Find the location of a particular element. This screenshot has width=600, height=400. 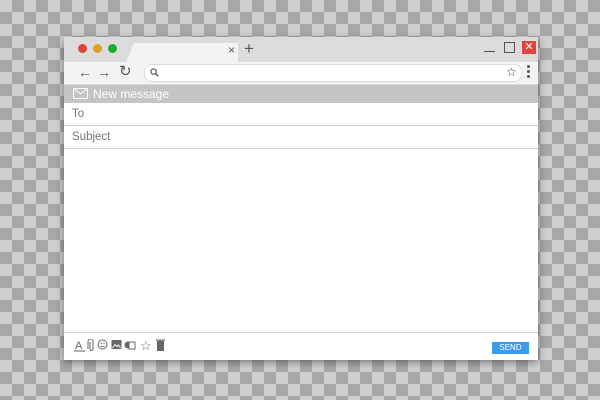

star-icon: ☆ is located at coordinates (146, 345).